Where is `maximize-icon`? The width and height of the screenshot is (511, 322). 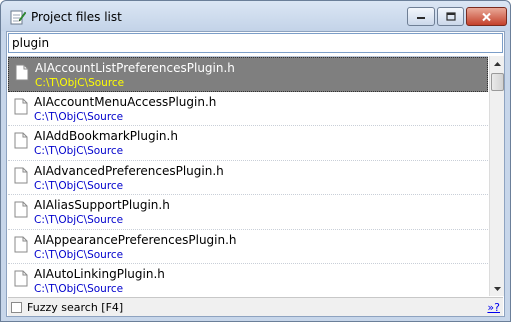
maximize-icon is located at coordinates (450, 16).